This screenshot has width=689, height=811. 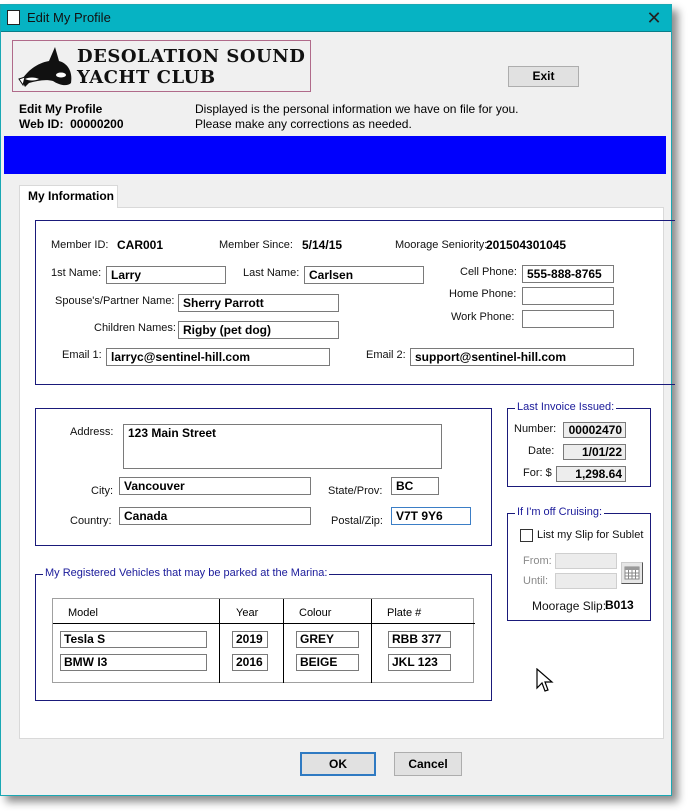 What do you see at coordinates (258, 330) in the screenshot?
I see `children-field: Rigby (pet dog)` at bounding box center [258, 330].